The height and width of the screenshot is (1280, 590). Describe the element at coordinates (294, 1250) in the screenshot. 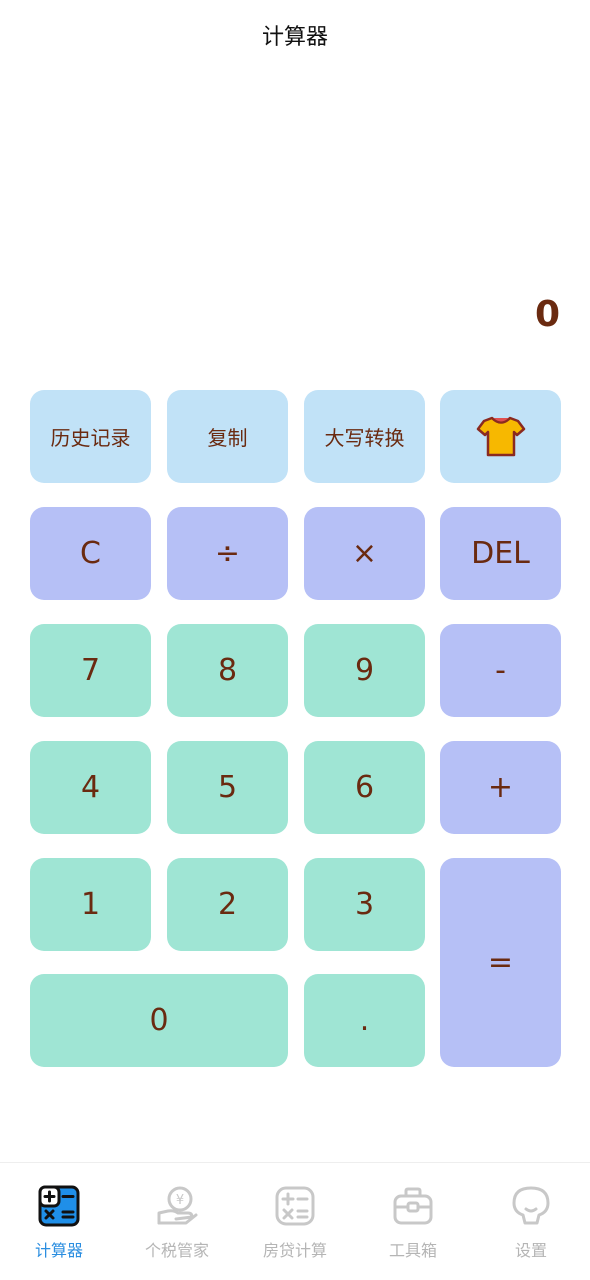

I see `tab-label-mortgage-calc: 房贷计算` at that location.